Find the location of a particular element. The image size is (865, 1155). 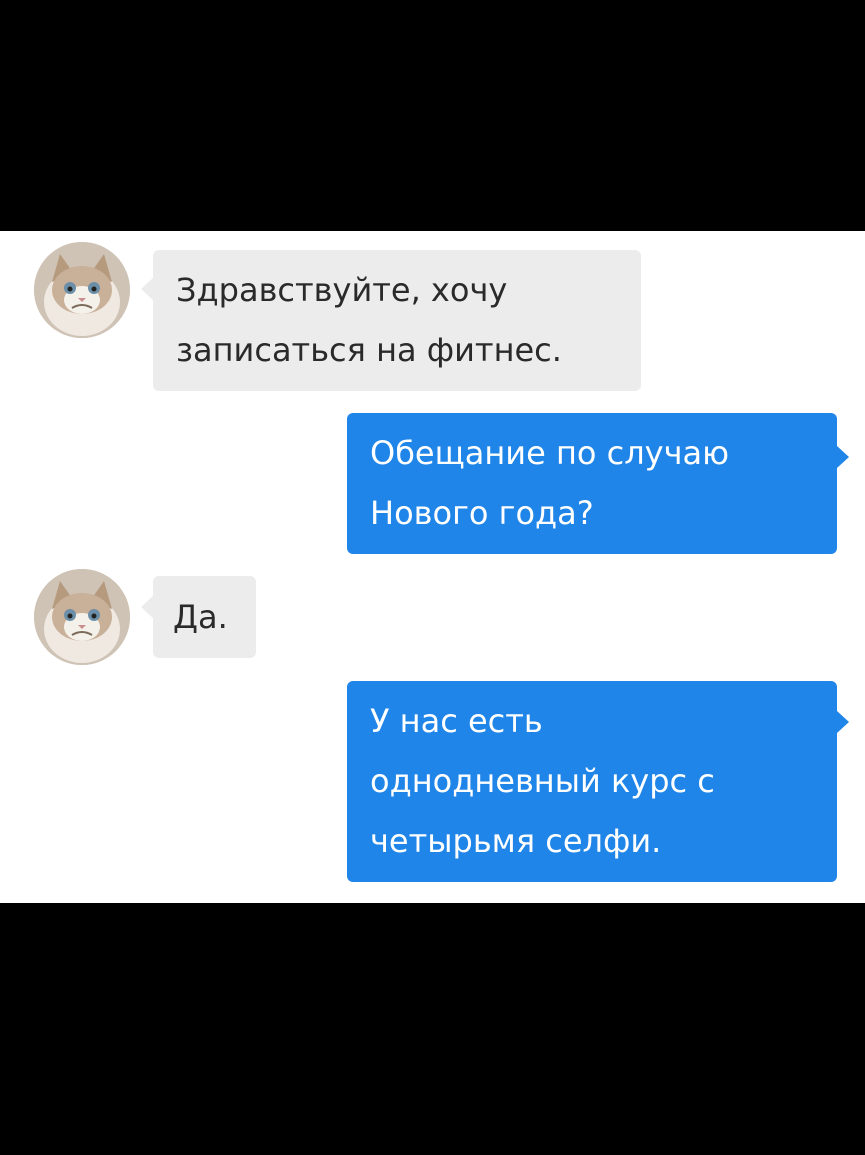

message-bubble-outgoing: Обещание по случаю Нового года? is located at coordinates (592, 483).